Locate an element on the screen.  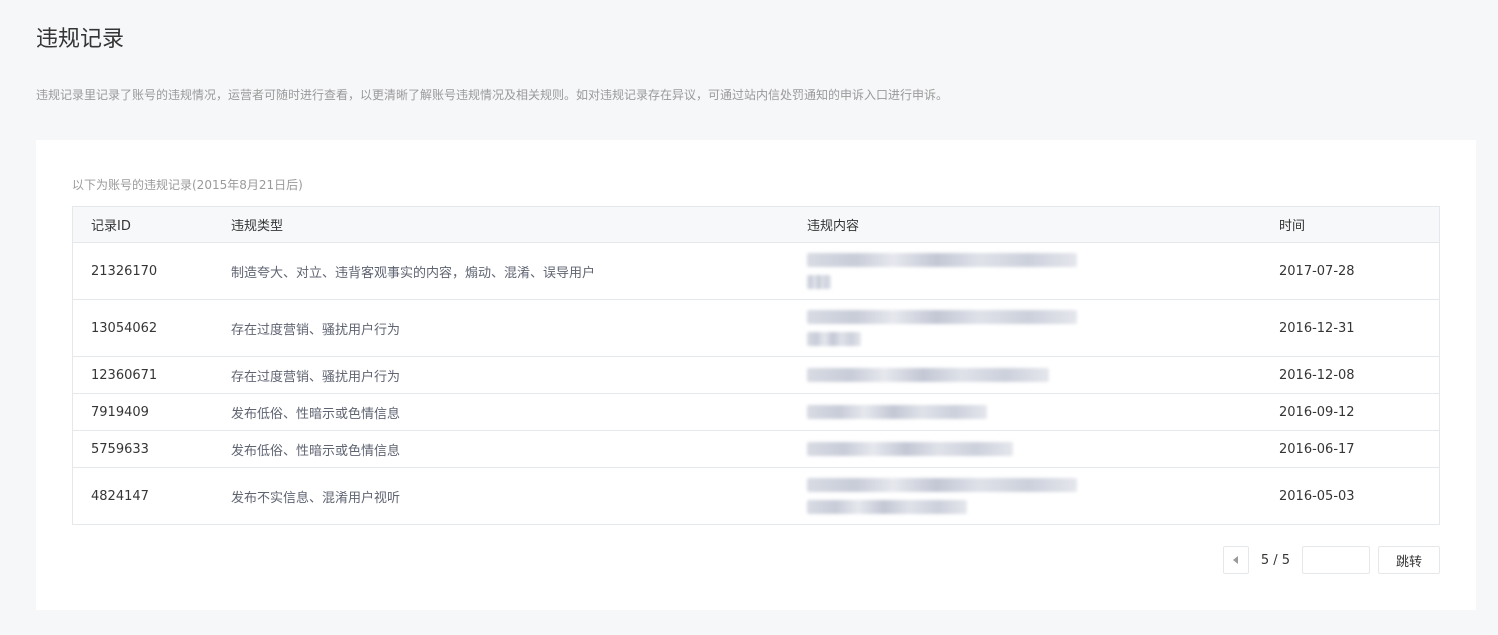
column-header-time: 时间 is located at coordinates (1359, 224).